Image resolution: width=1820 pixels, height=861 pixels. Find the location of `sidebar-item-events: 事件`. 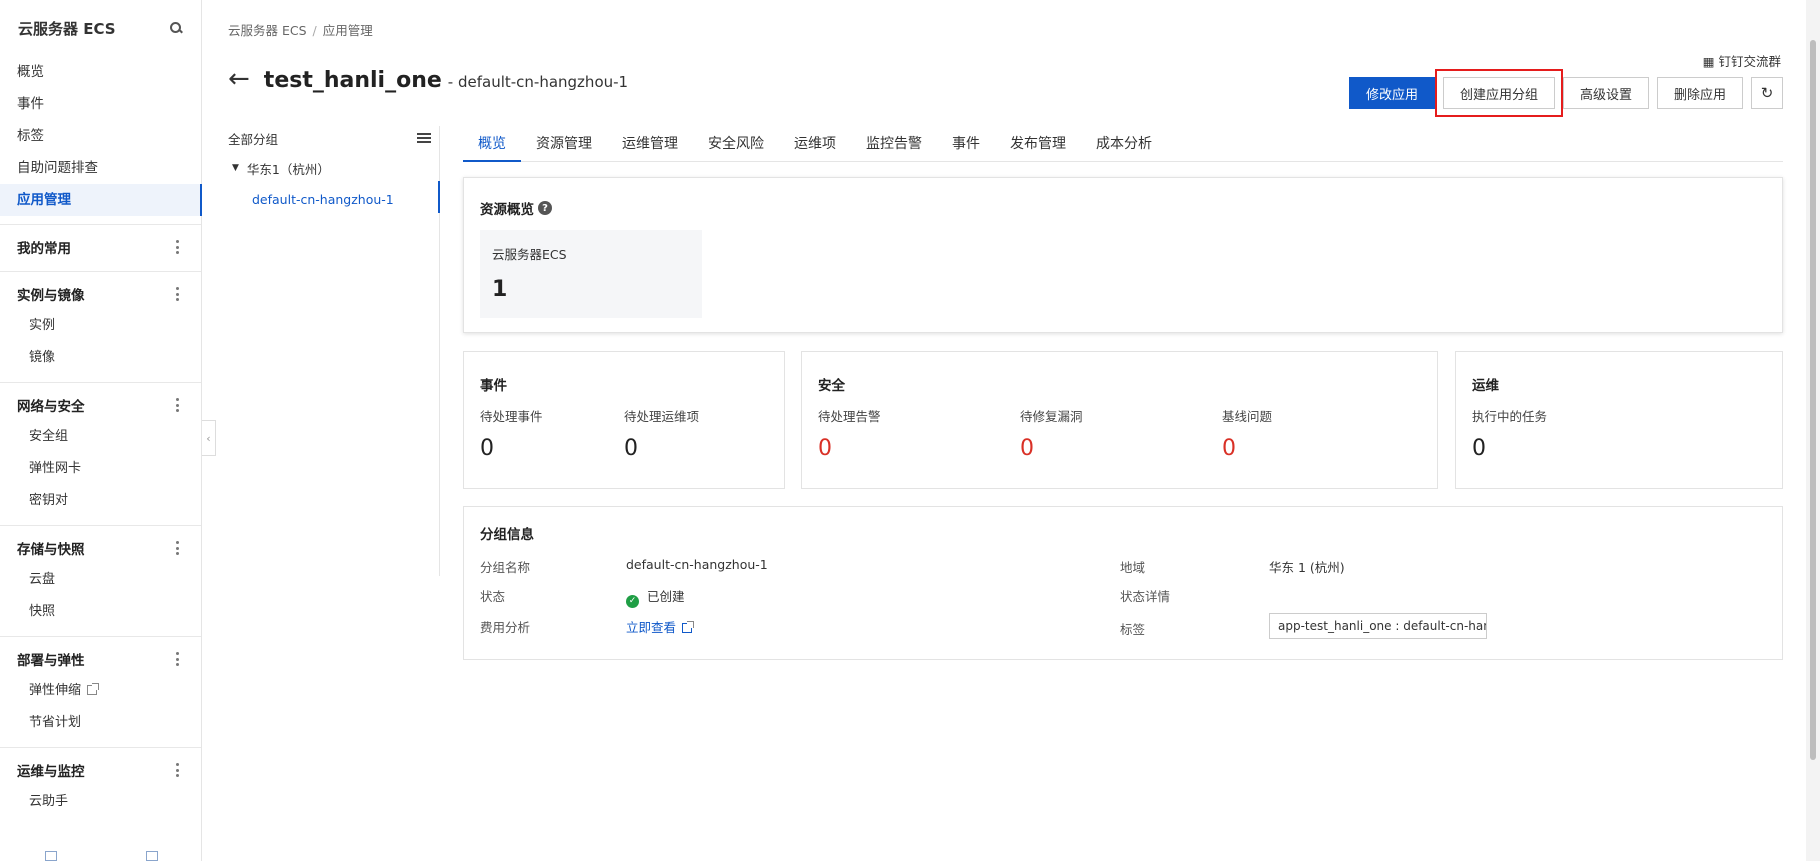

sidebar-item-events: 事件 is located at coordinates (100, 104).